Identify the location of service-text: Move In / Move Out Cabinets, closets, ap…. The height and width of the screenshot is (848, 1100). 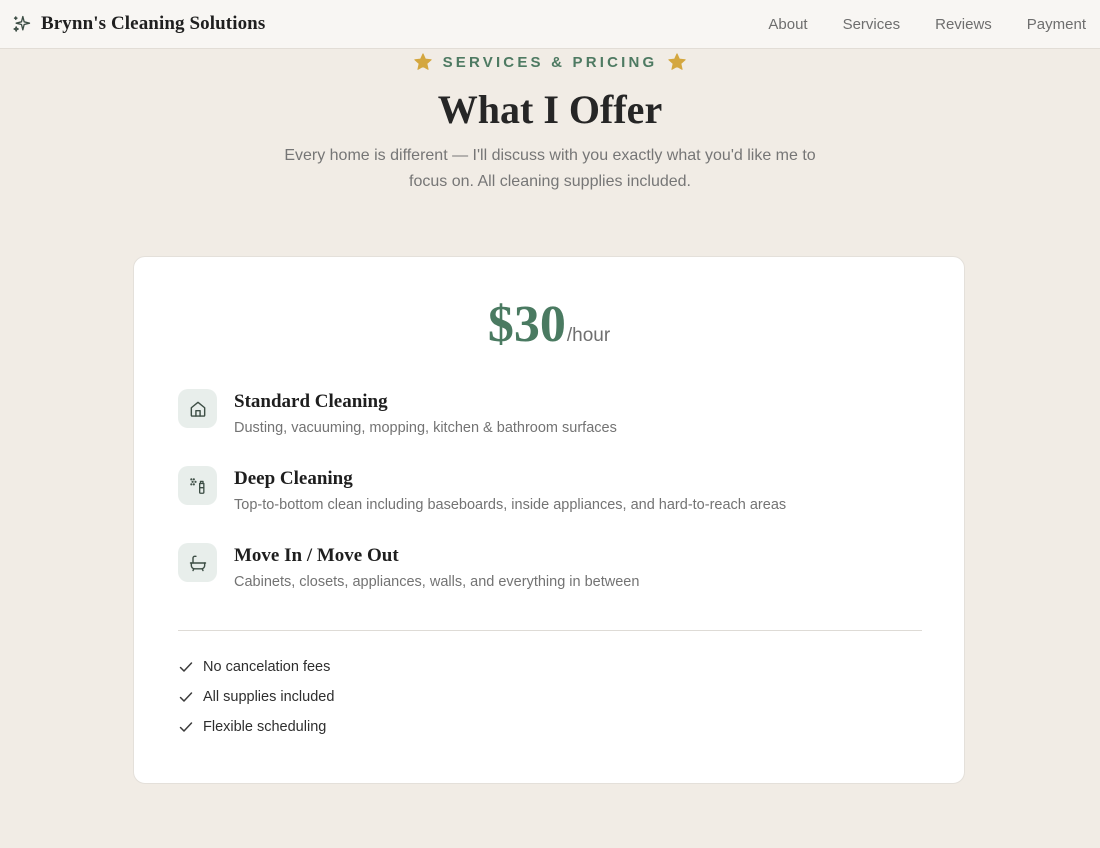
(436, 568).